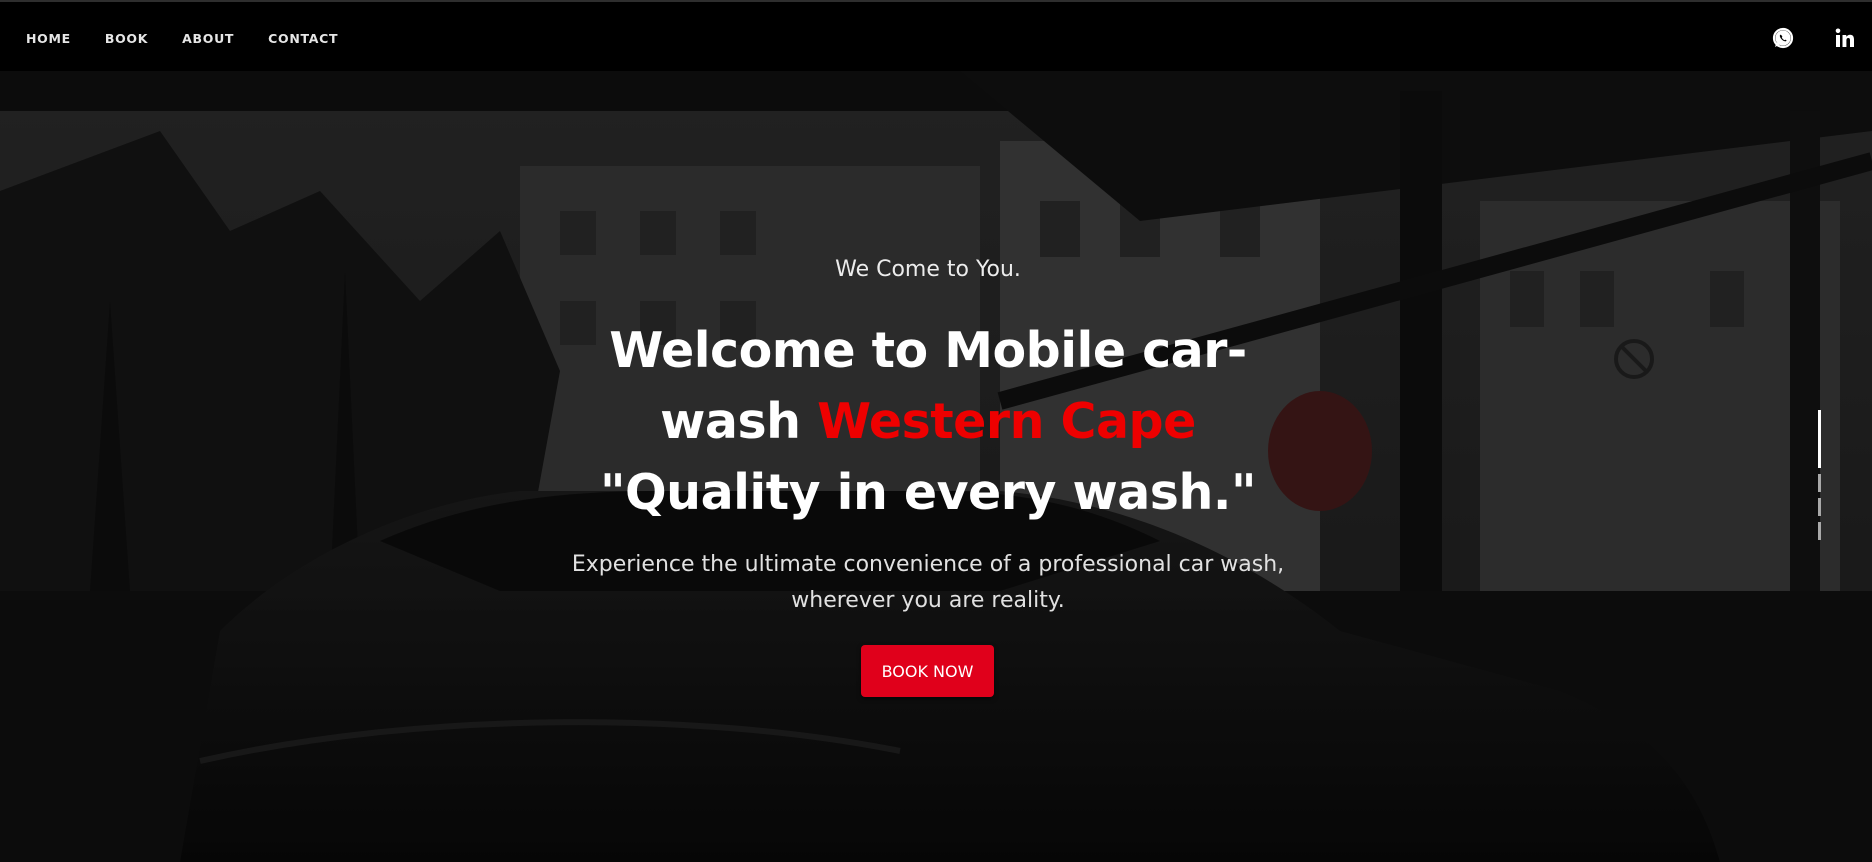 The height and width of the screenshot is (862, 1872). I want to click on hero-title-line2: wash, so click(739, 421).